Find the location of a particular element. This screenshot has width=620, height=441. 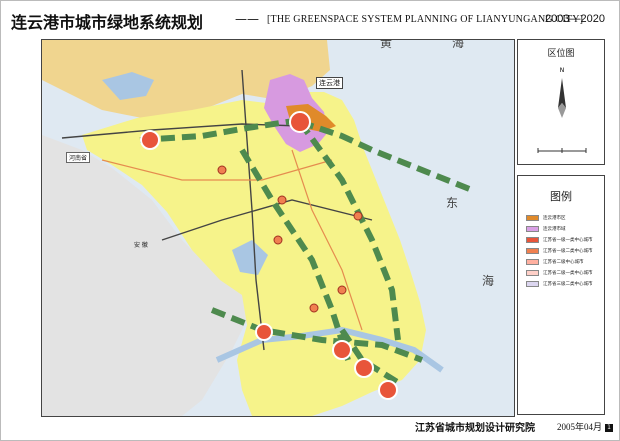

sea-label-huang: 黄 is located at coordinates (386, 44).